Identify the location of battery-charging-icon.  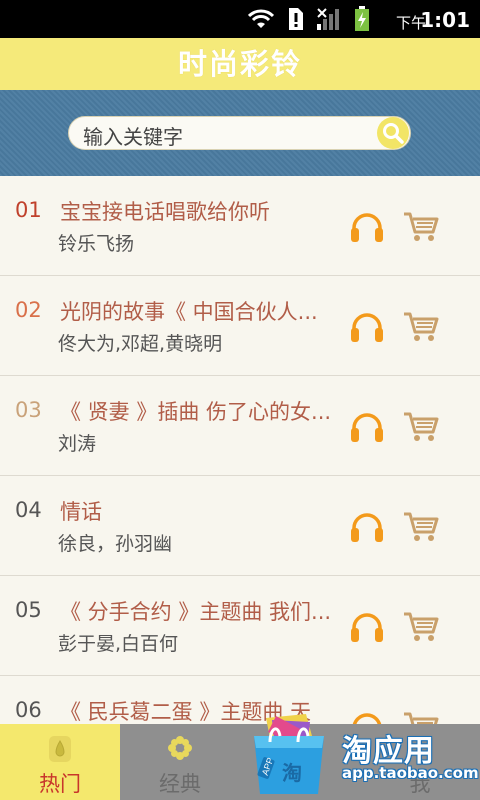
(362, 18).